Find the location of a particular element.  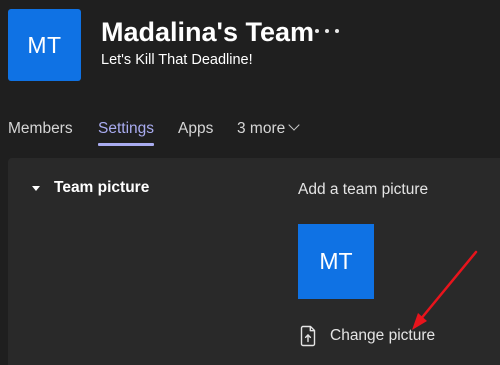

team-picture-section-toggle: Team picture is located at coordinates (90, 188).